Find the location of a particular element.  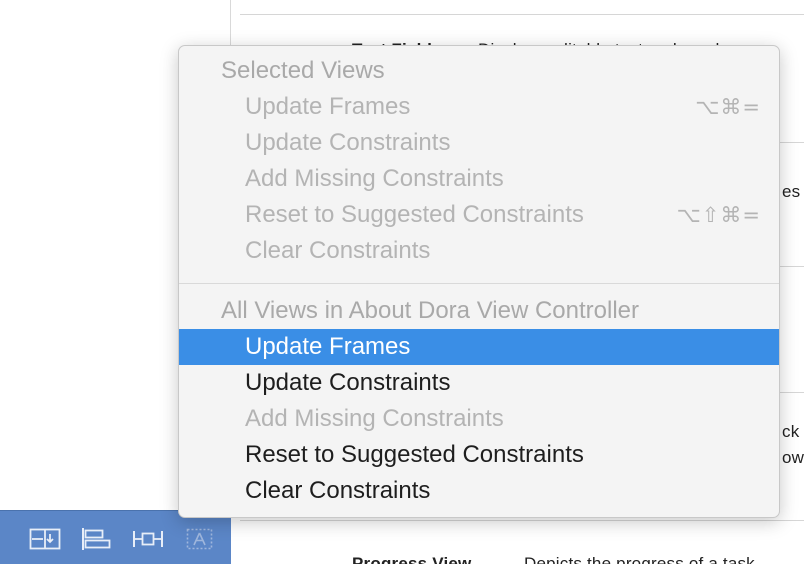

menu-separator is located at coordinates (479, 283).